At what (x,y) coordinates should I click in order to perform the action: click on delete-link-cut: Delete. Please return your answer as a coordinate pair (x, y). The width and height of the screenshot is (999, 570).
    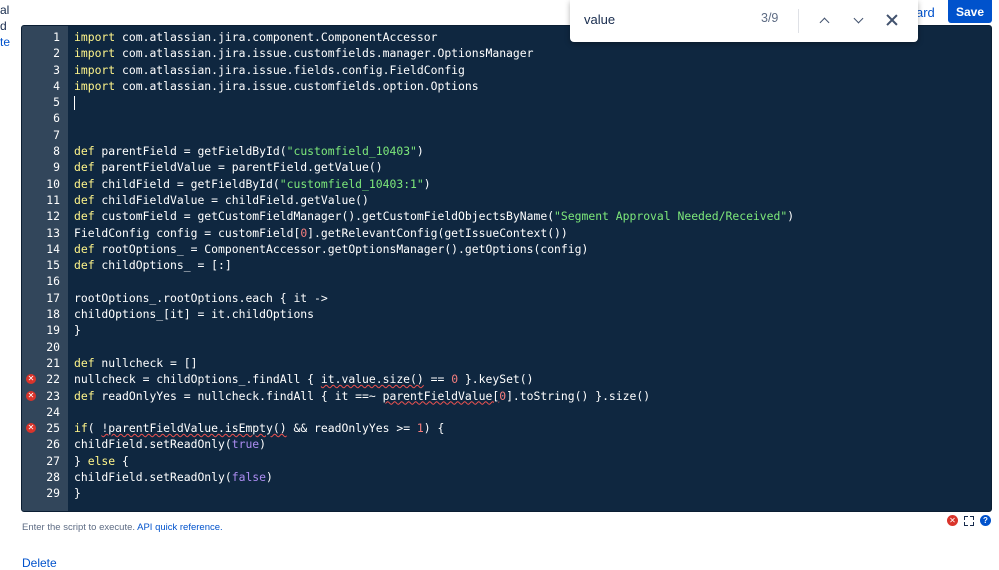
    Looking at the image, I should click on (39, 563).